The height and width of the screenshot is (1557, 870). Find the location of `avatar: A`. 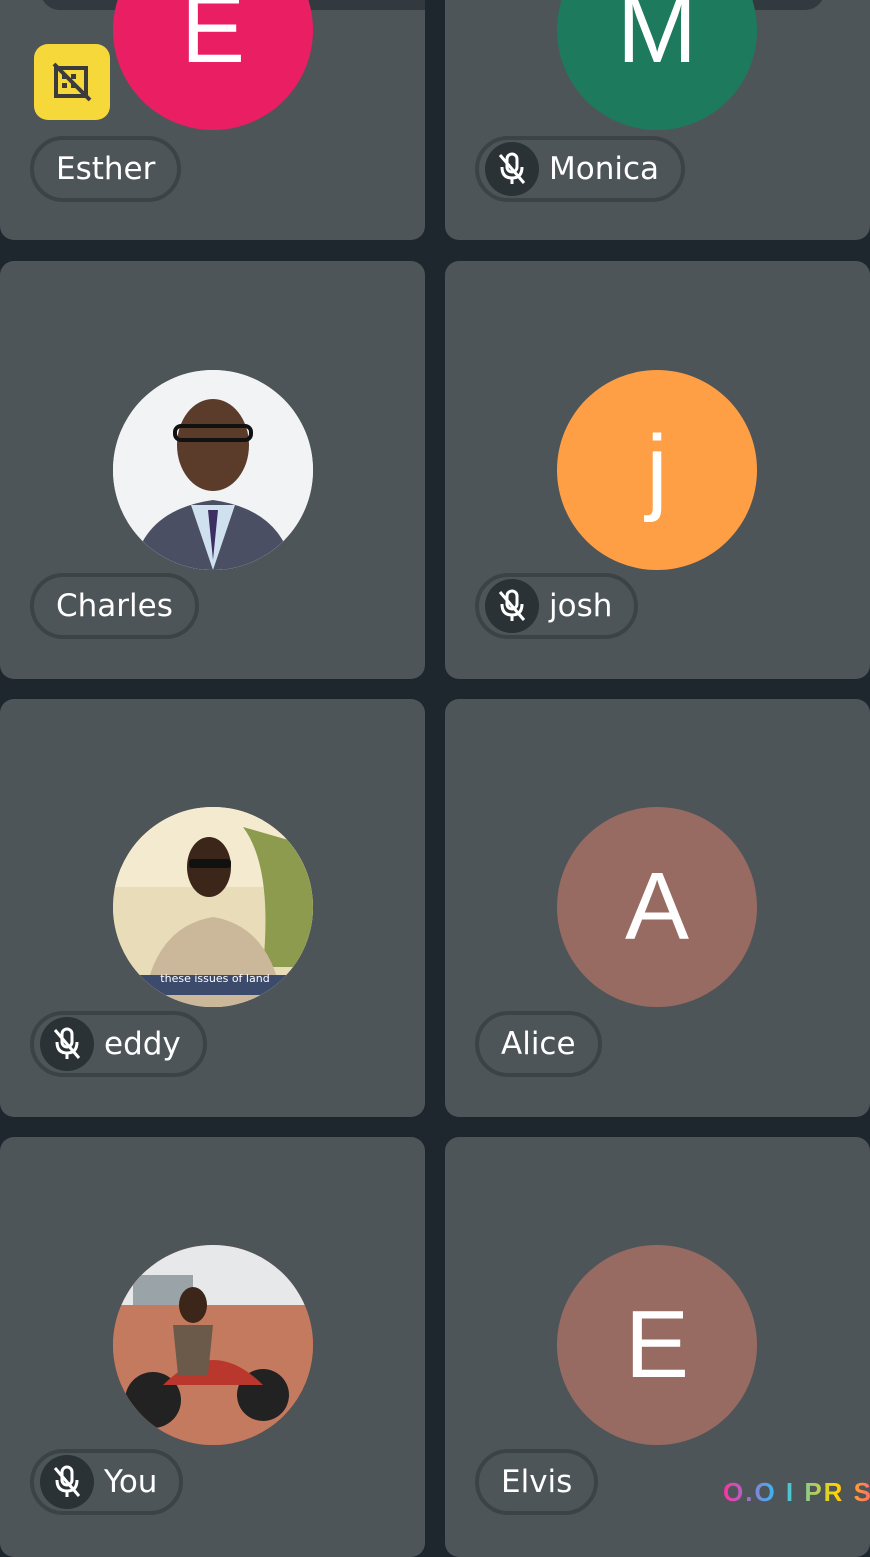

avatar: A is located at coordinates (657, 907).